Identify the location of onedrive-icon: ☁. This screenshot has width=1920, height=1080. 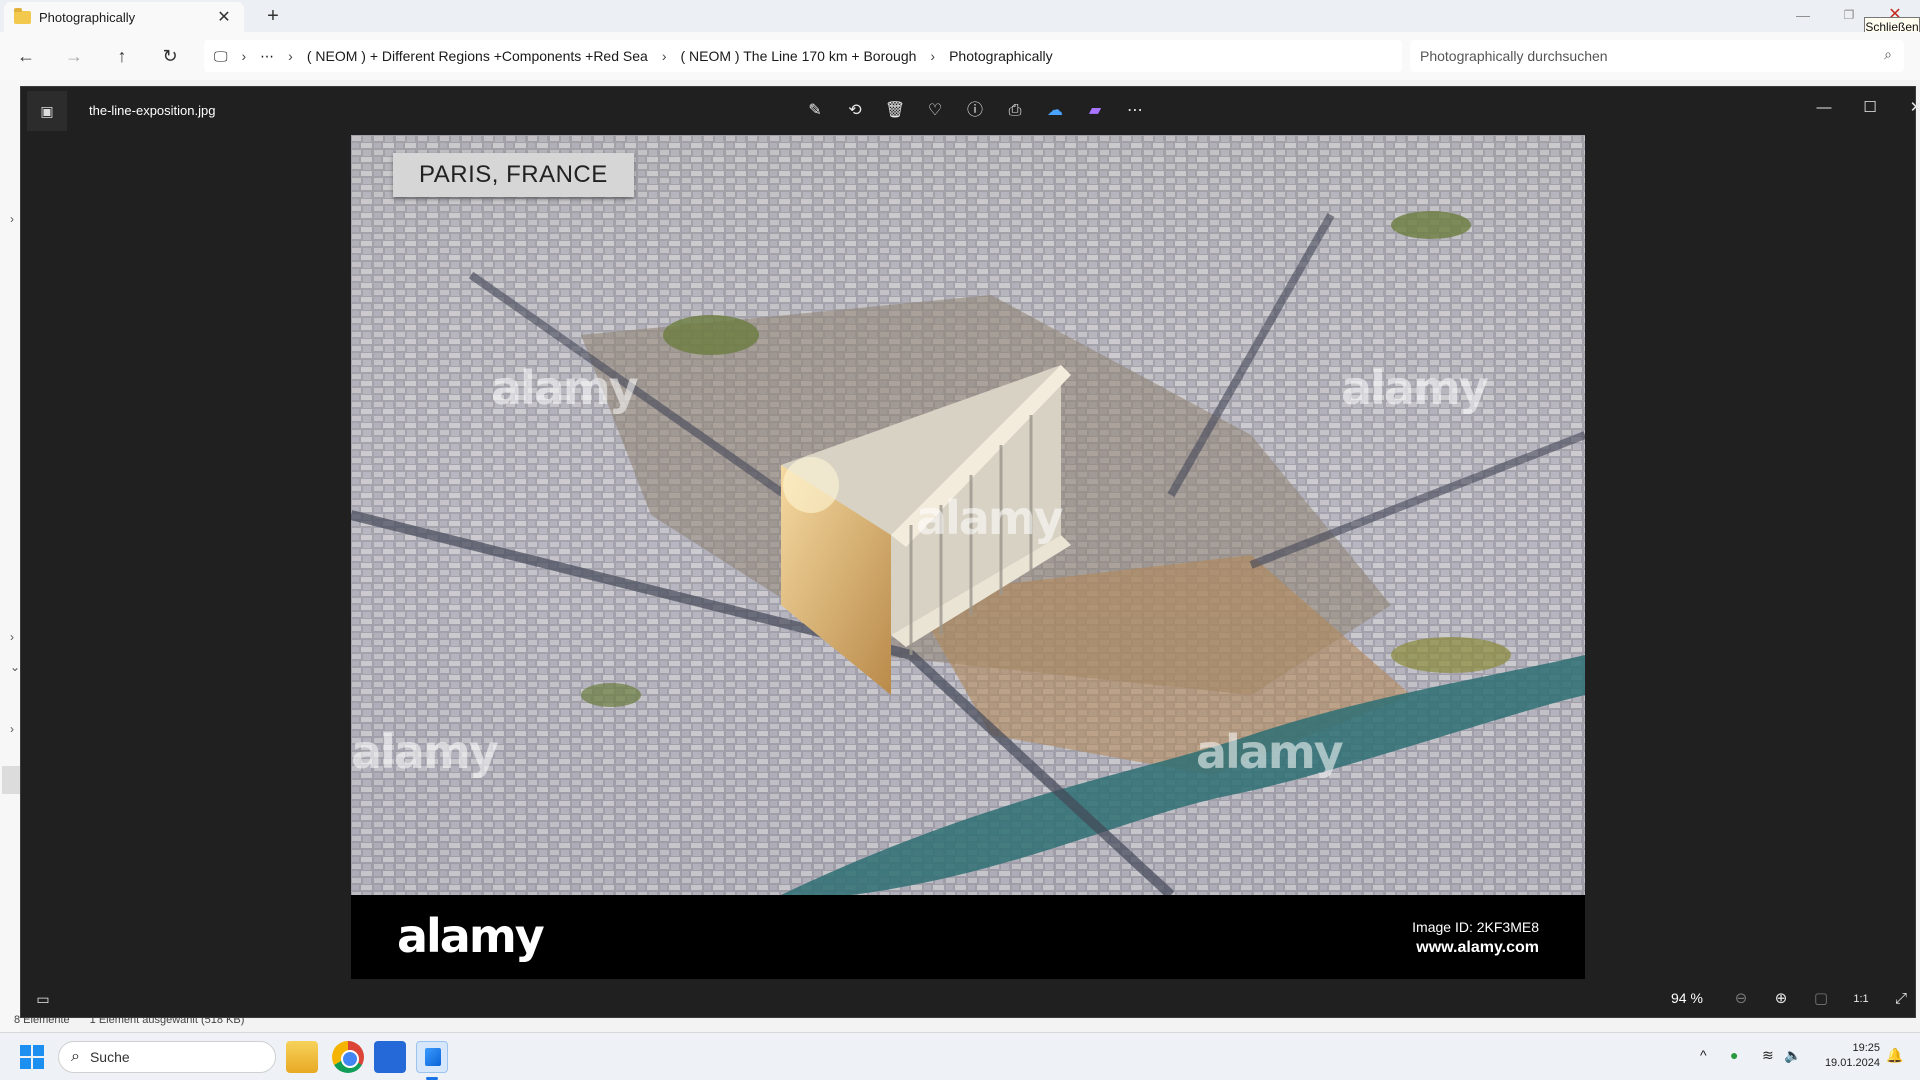
(1055, 111).